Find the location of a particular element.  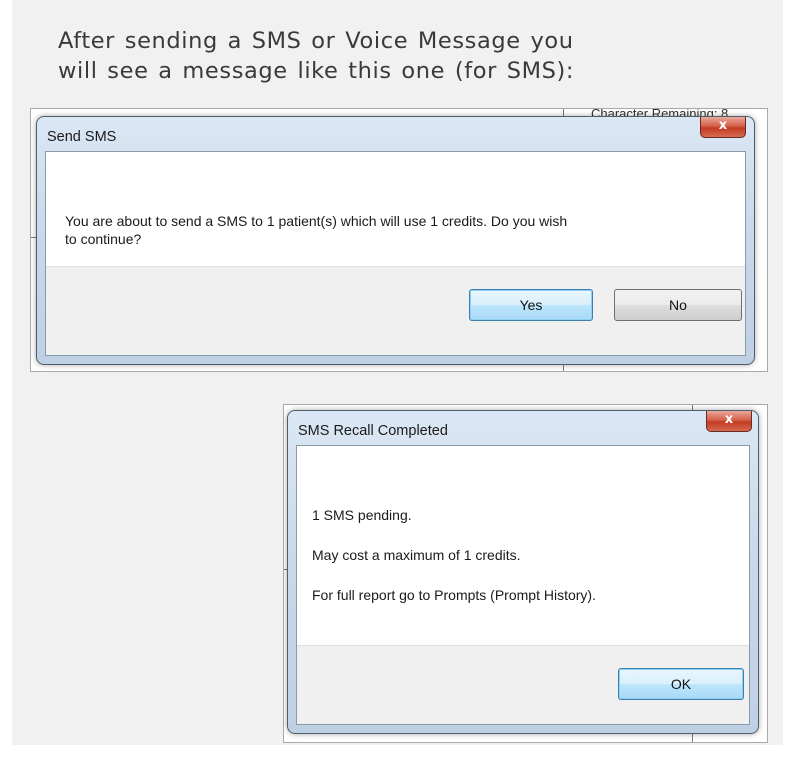

dialog-title: Send SMS is located at coordinates (82, 137).